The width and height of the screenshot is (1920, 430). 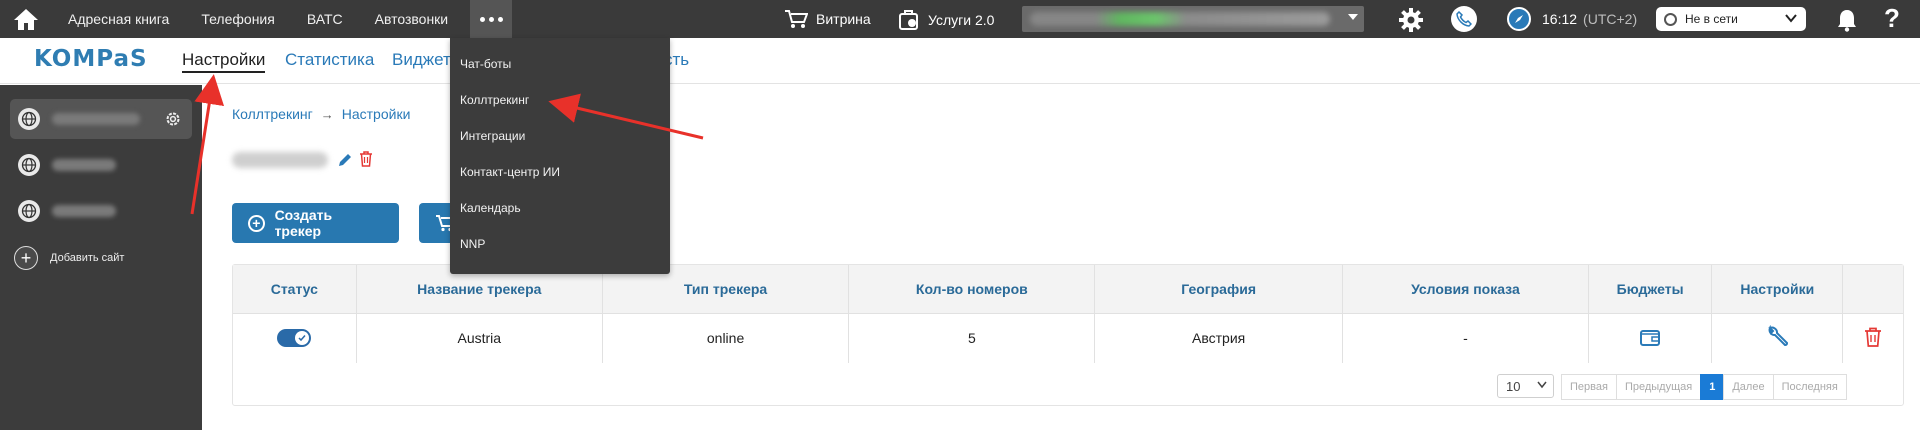 I want to click on menu-item-calltracking: Коллтрекинг, so click(x=560, y=100).